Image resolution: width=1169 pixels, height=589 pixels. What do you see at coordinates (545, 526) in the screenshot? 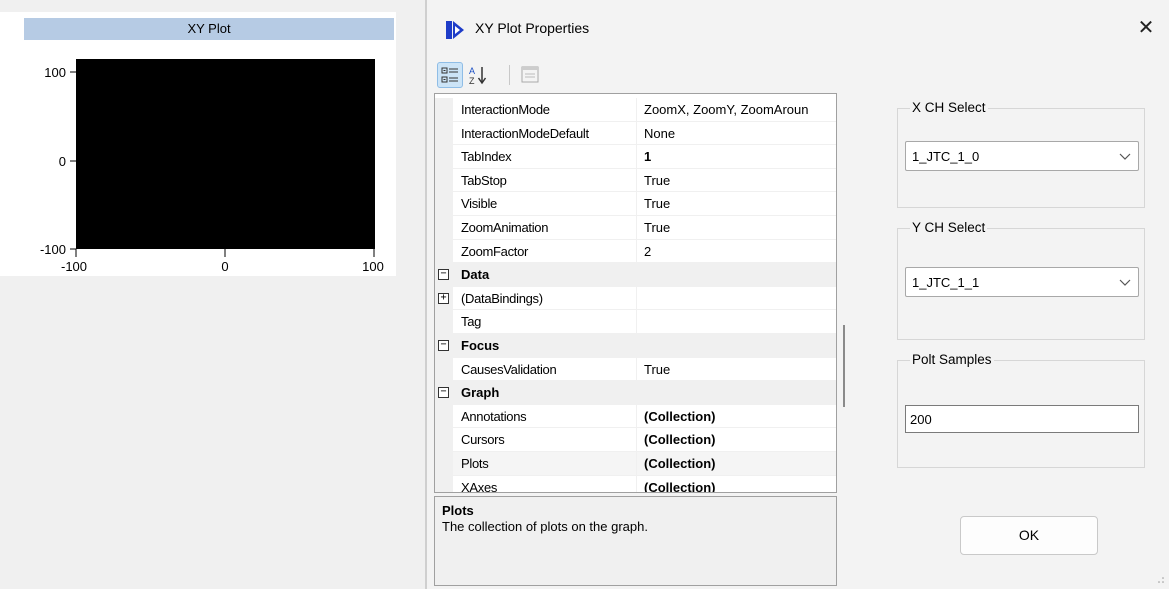
I see `description-text: The collection of plots on the graph.` at bounding box center [545, 526].